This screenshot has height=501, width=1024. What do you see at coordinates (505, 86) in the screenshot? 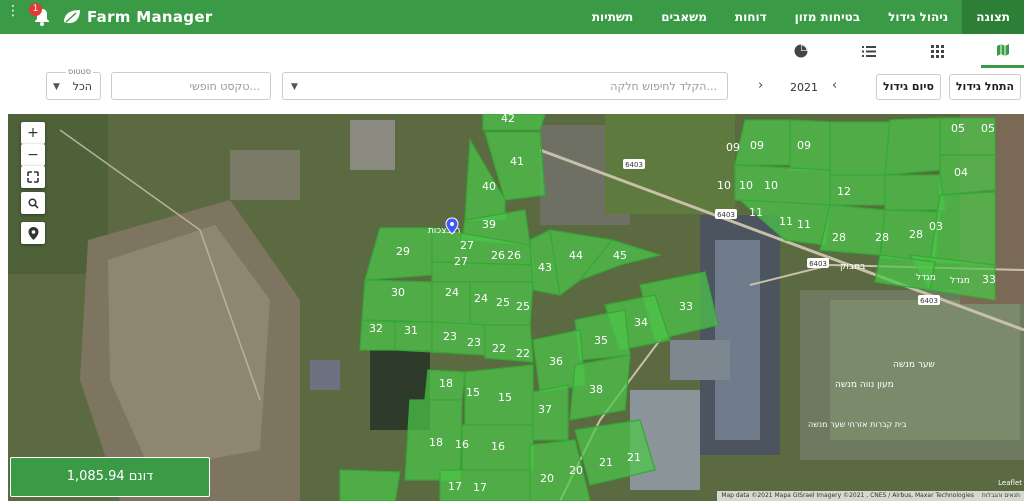
I see `plot-search-input: הקלד לחיפוש חלקה... ▼` at bounding box center [505, 86].